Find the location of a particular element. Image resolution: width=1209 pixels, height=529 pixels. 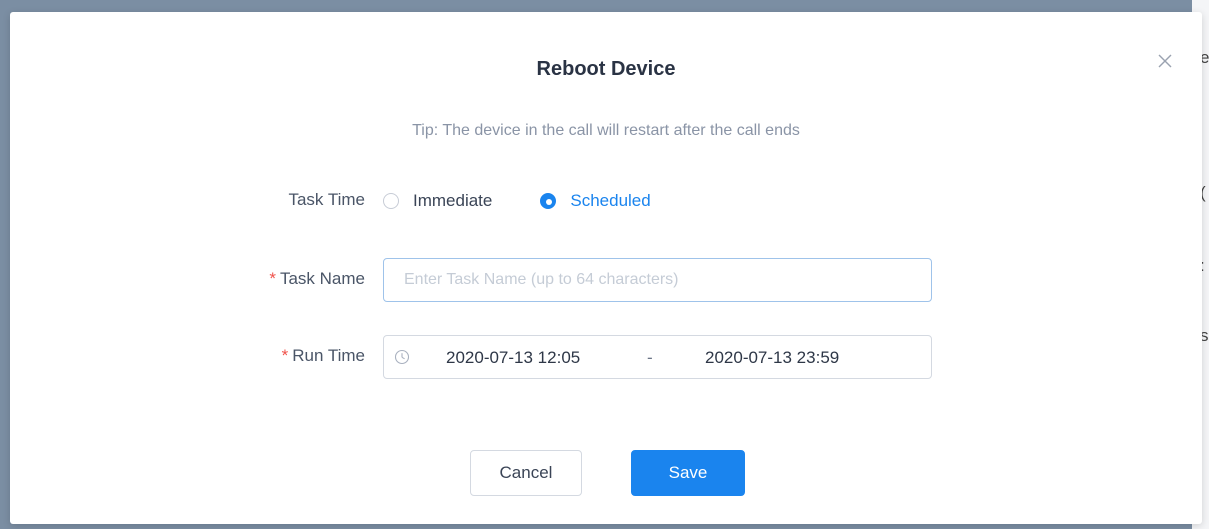

task-name-input is located at coordinates (657, 280).